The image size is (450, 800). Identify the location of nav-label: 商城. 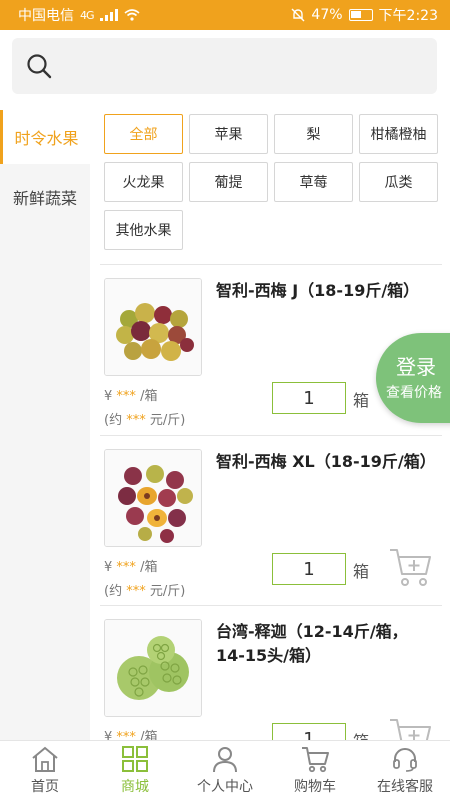
(135, 787).